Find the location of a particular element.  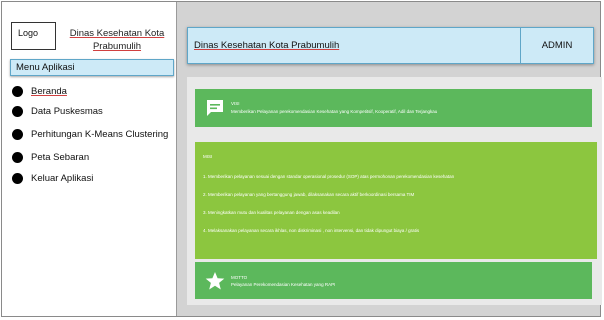

menu-item-keluar: Keluar Aplikasi is located at coordinates (52, 178).